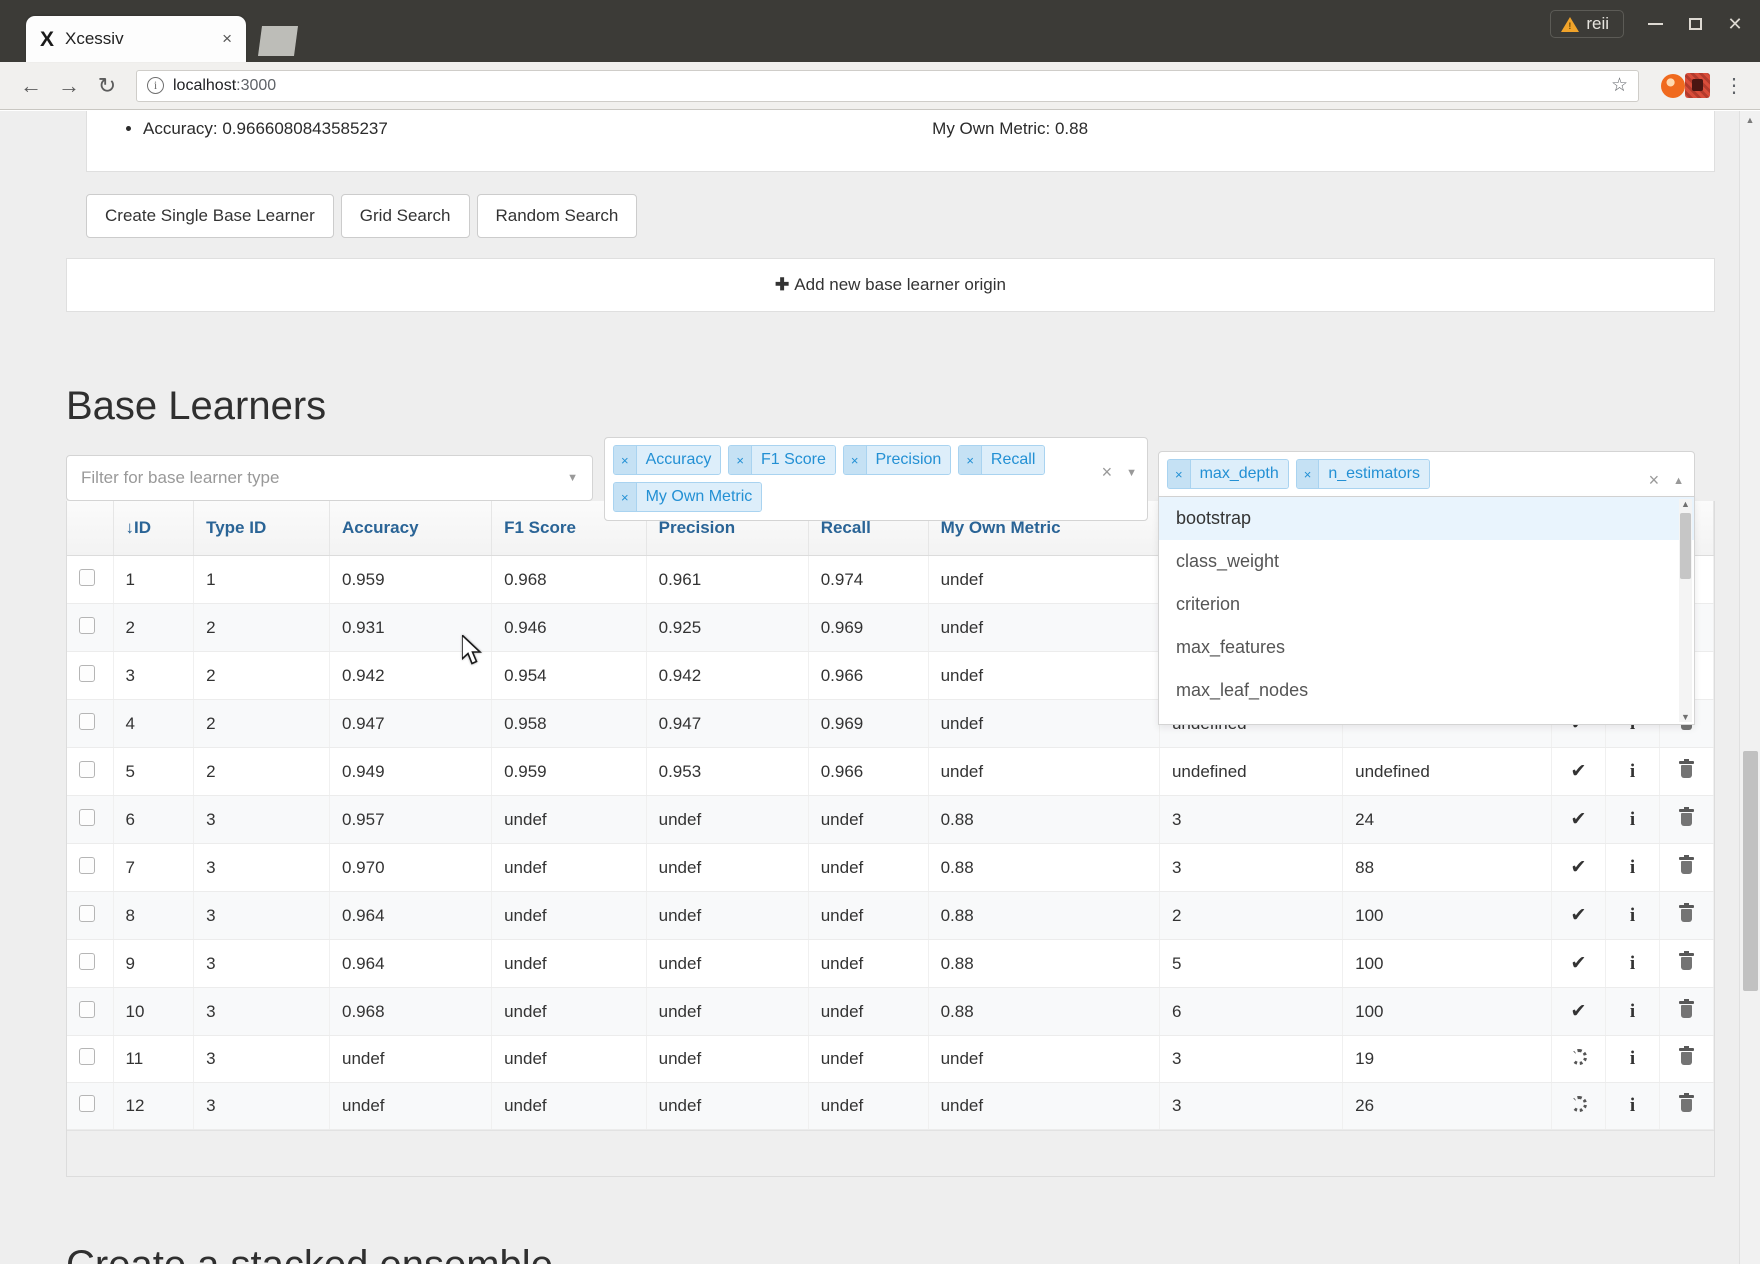 Image resolution: width=1760 pixels, height=1264 pixels. I want to click on metric-tag: × Precision, so click(897, 460).